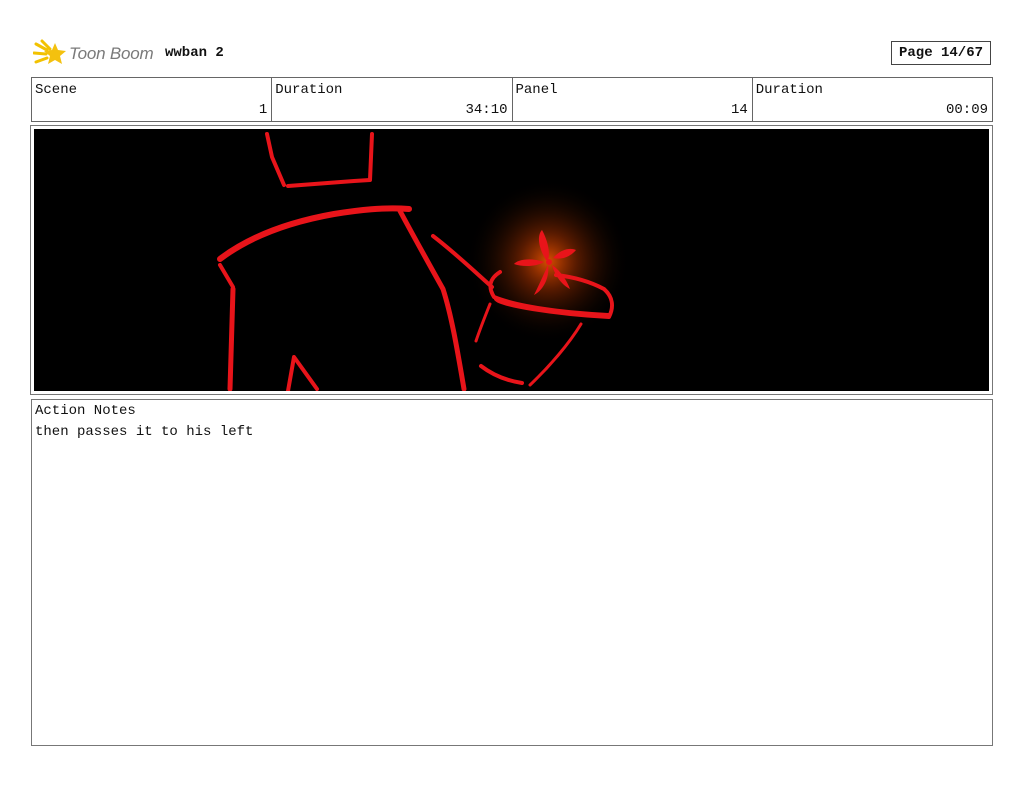  What do you see at coordinates (966, 110) in the screenshot?
I see `panel-duration-value: 00:09` at bounding box center [966, 110].